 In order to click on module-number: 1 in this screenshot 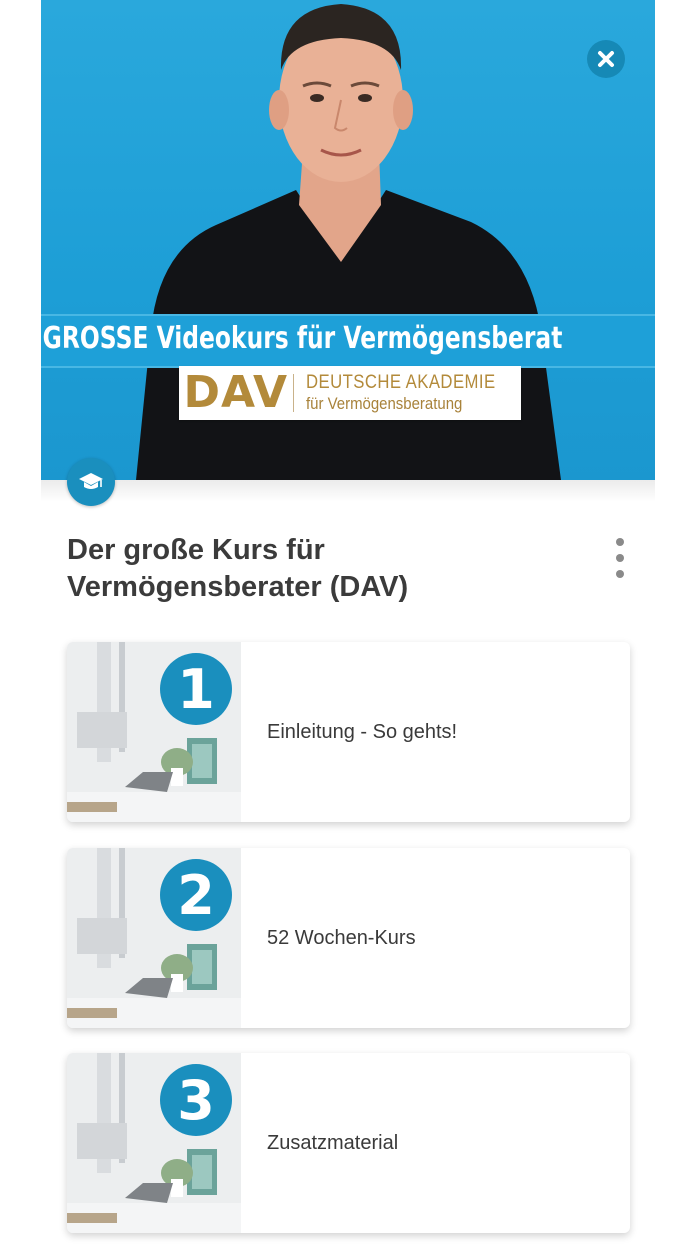, I will do `click(196, 689)`.